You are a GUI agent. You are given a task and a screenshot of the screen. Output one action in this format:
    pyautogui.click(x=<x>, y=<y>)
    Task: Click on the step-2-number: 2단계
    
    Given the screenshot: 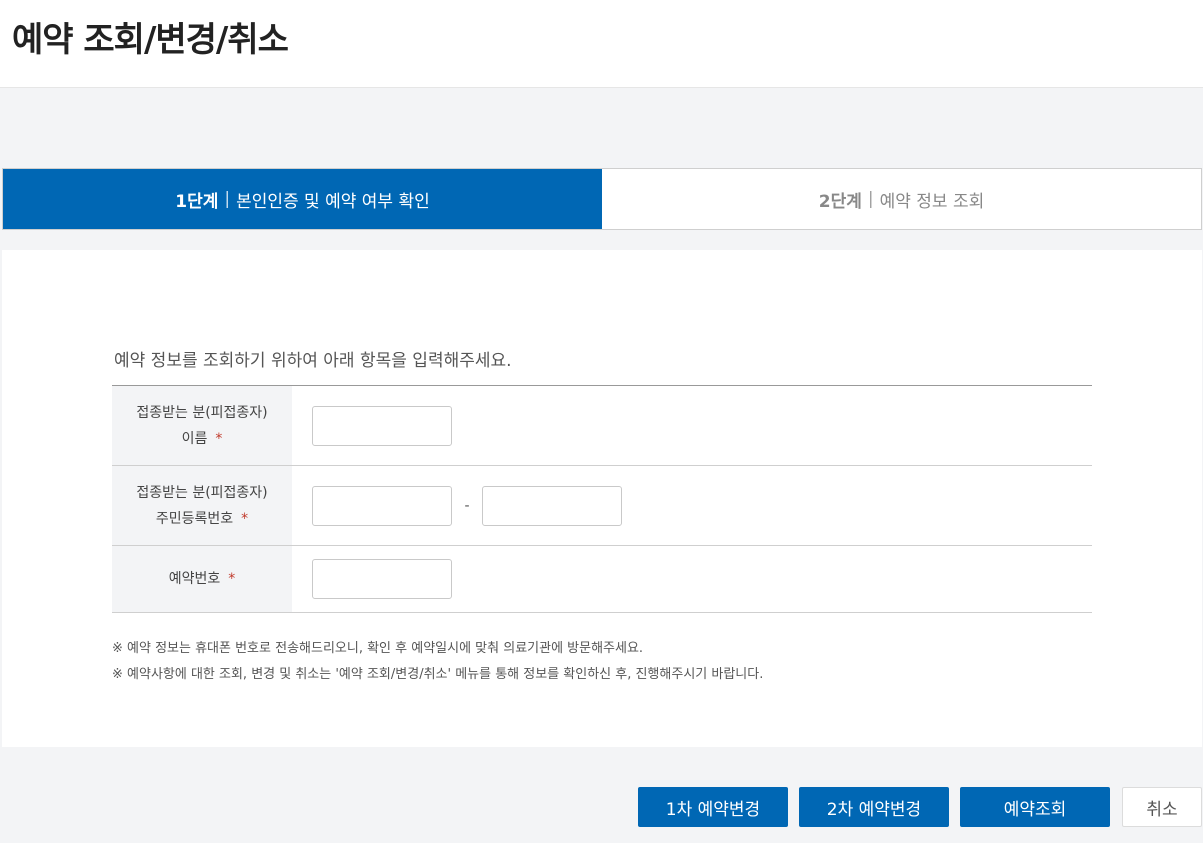 What is the action you would take?
    pyautogui.click(x=840, y=201)
    